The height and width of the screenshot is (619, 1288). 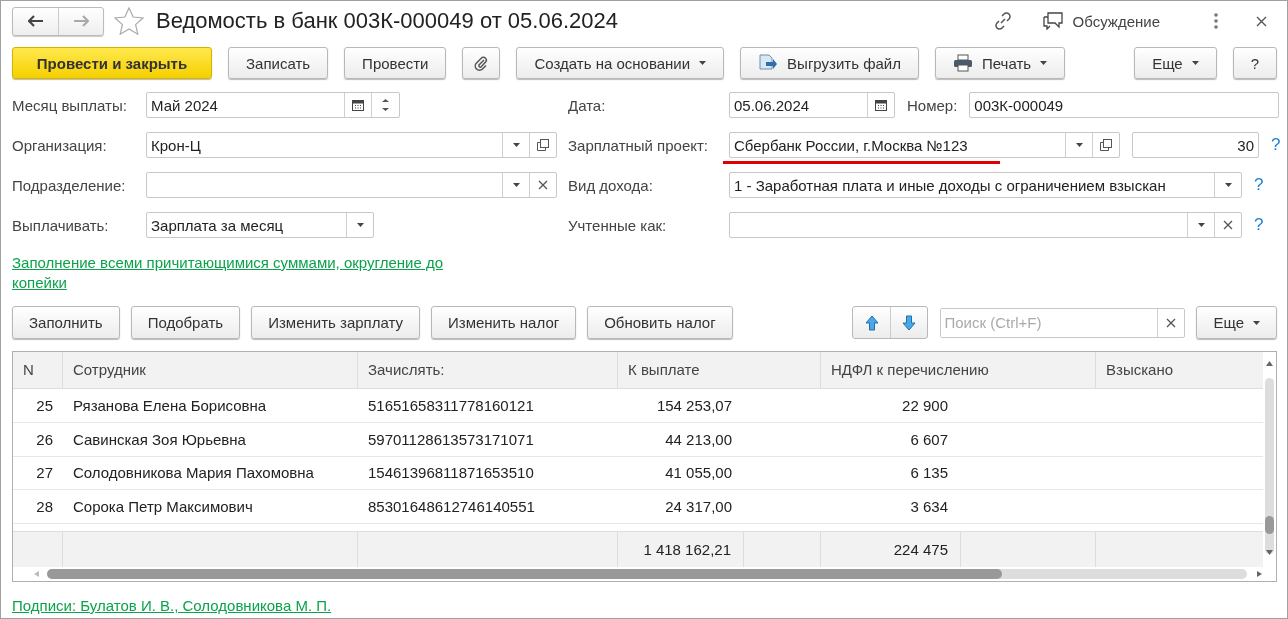 What do you see at coordinates (278, 63) in the screenshot?
I see `toolbar-button: Записать` at bounding box center [278, 63].